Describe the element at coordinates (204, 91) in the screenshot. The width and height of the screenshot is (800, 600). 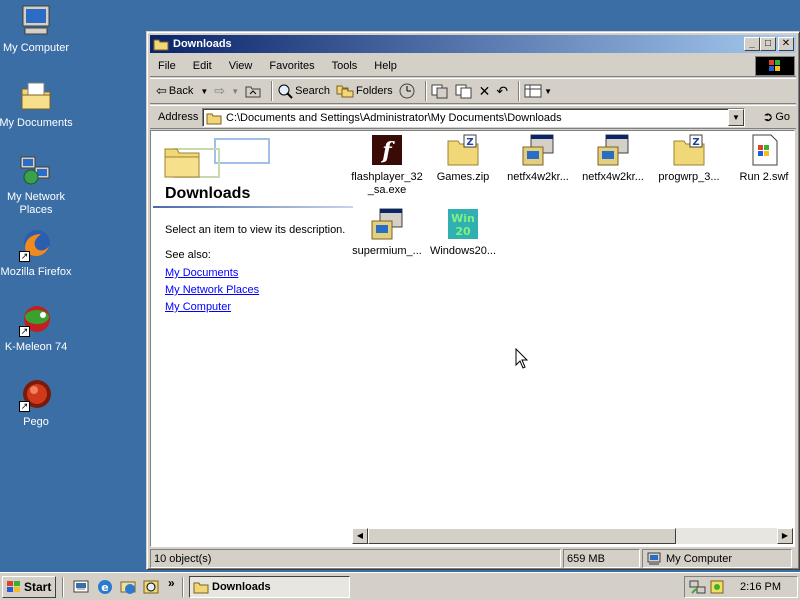
I see `chevron-down-icon: ▼` at that location.